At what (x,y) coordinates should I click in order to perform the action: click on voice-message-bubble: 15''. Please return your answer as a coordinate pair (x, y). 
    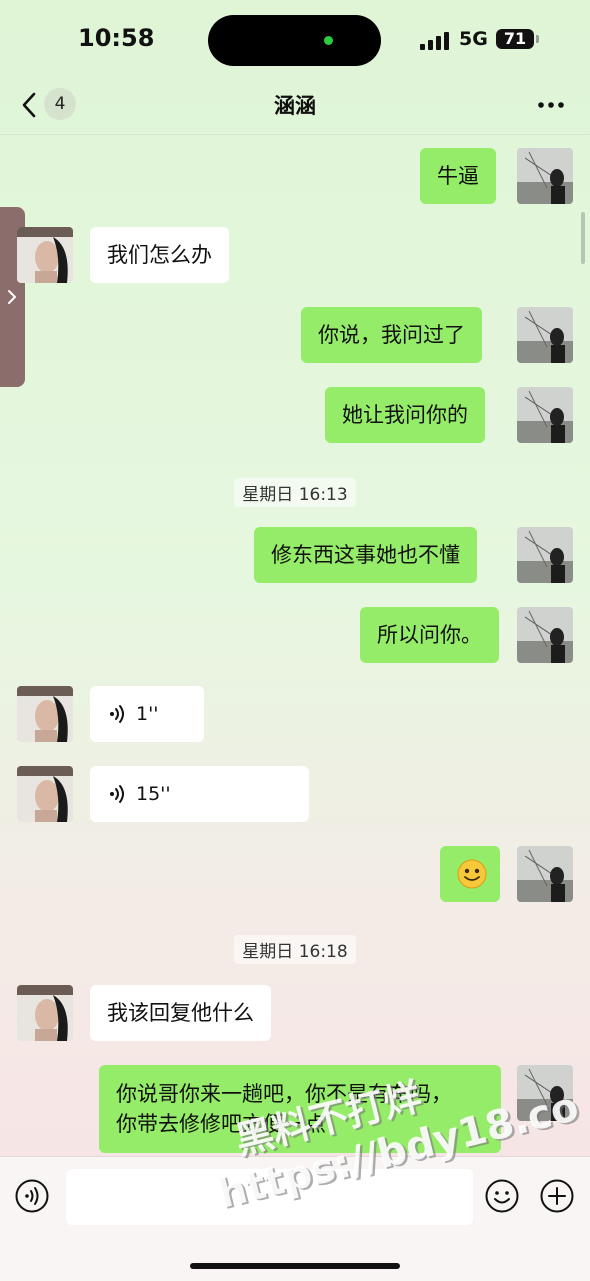
    Looking at the image, I should click on (199, 794).